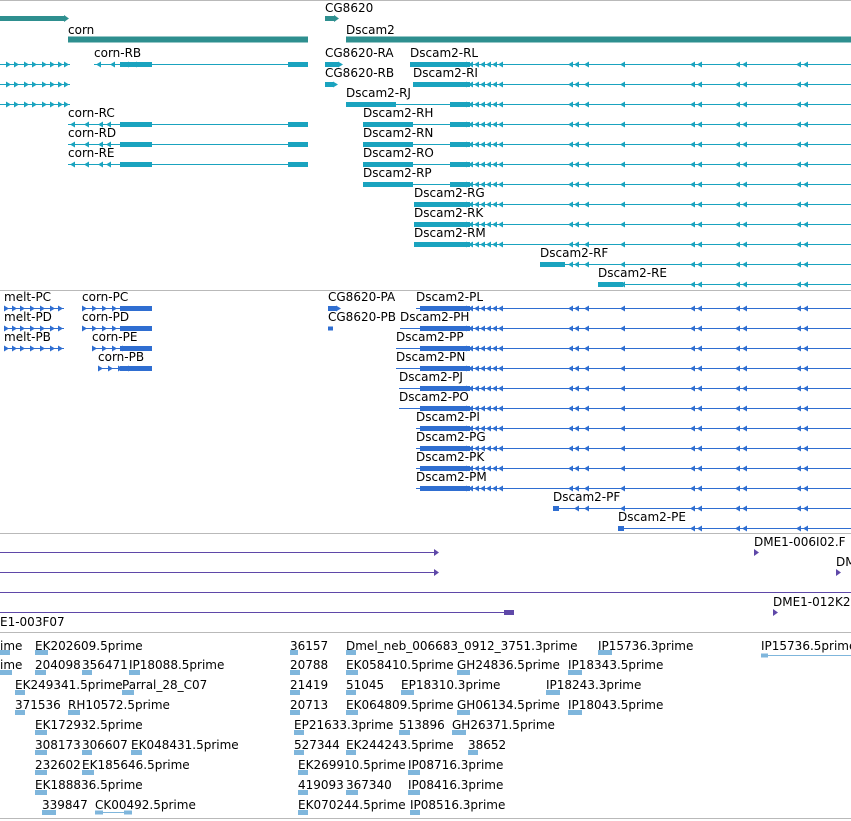 The width and height of the screenshot is (851, 821). Describe the element at coordinates (91, 153) in the screenshot. I see `transcript-label-corn-re: corn-RE` at that location.